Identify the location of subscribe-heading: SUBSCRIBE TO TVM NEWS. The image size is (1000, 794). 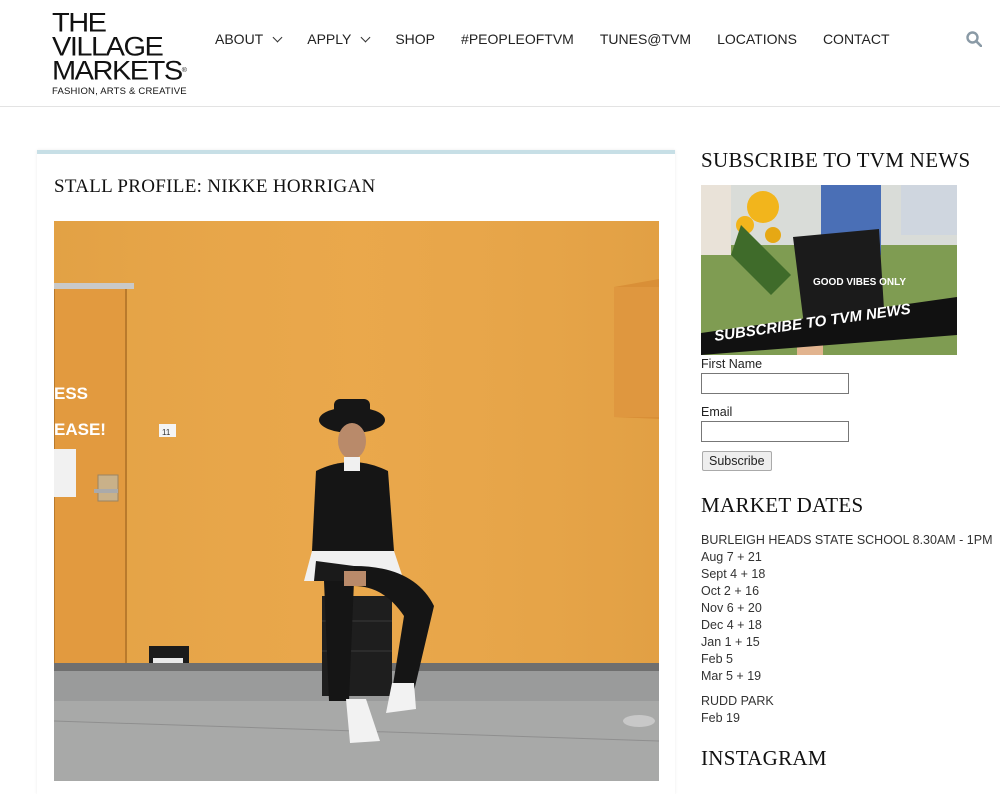
(836, 160).